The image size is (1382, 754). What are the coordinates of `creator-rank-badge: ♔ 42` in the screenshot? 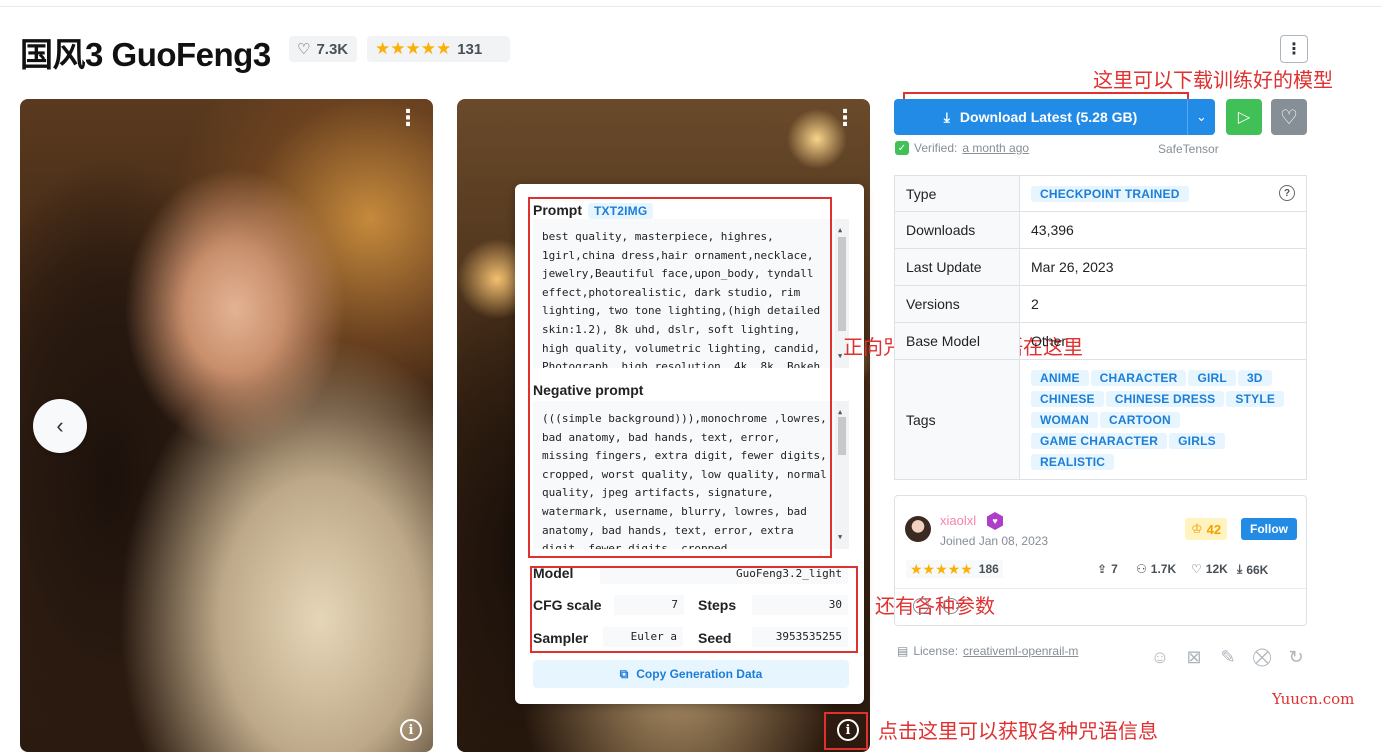 It's located at (1206, 529).